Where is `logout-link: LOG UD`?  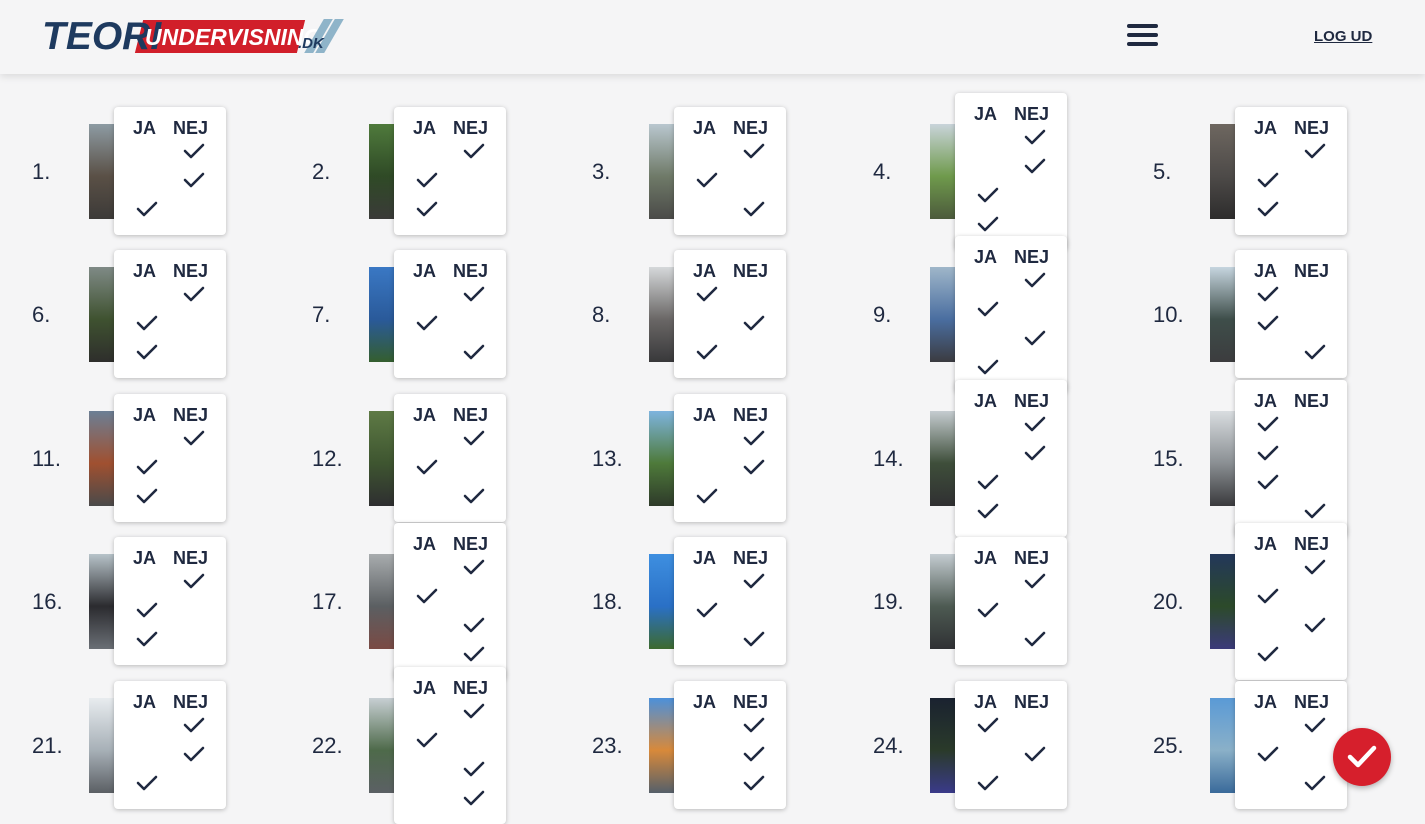 logout-link: LOG UD is located at coordinates (1343, 36).